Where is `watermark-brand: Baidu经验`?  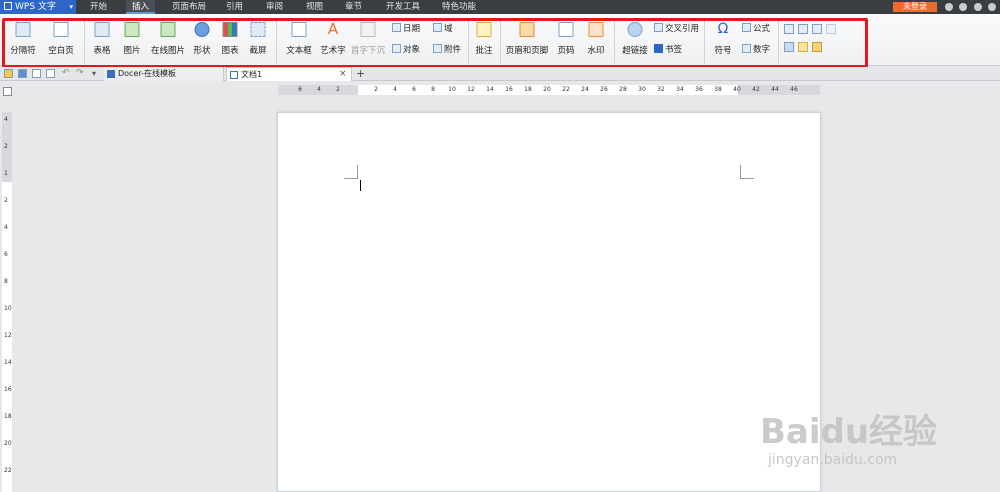 watermark-brand: Baidu经验 is located at coordinates (849, 432).